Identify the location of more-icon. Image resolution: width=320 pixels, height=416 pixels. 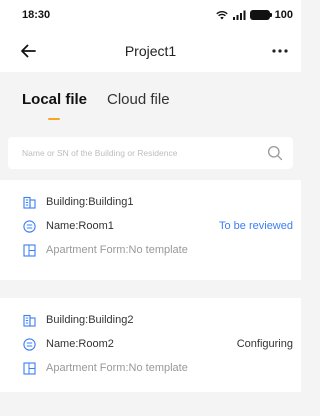
(280, 51).